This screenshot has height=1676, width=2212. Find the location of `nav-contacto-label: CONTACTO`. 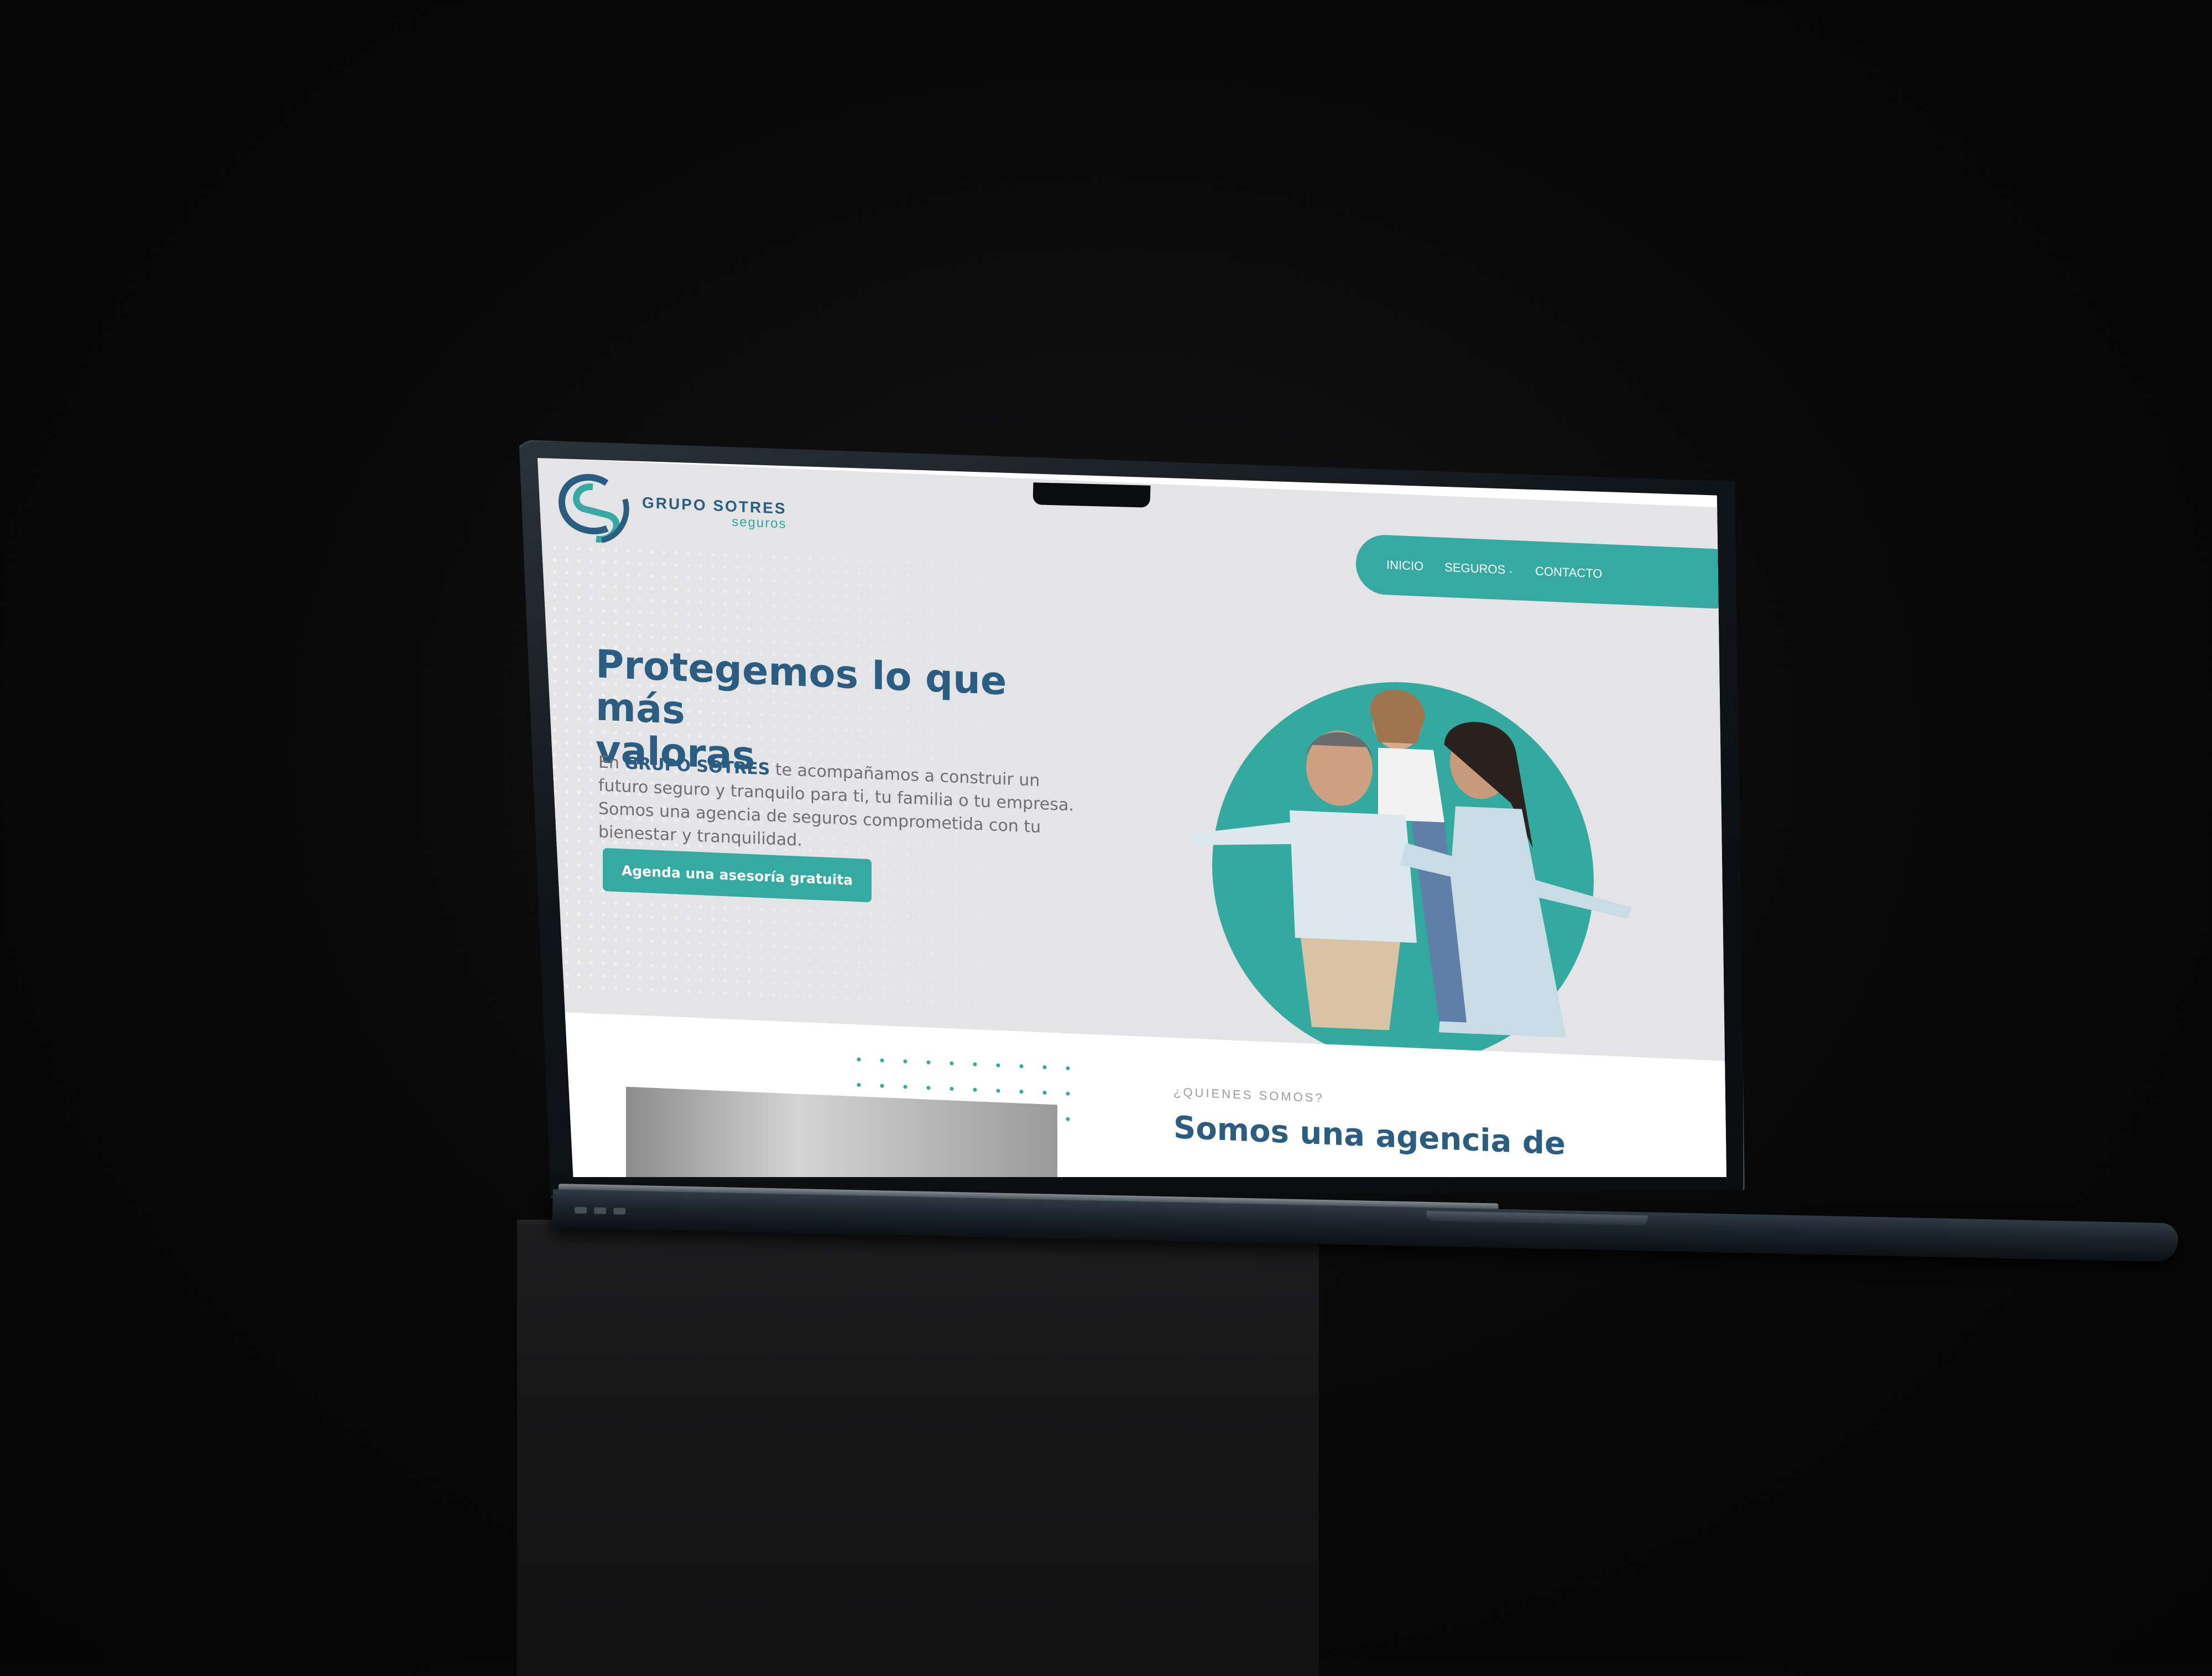

nav-contacto-label: CONTACTO is located at coordinates (1569, 572).